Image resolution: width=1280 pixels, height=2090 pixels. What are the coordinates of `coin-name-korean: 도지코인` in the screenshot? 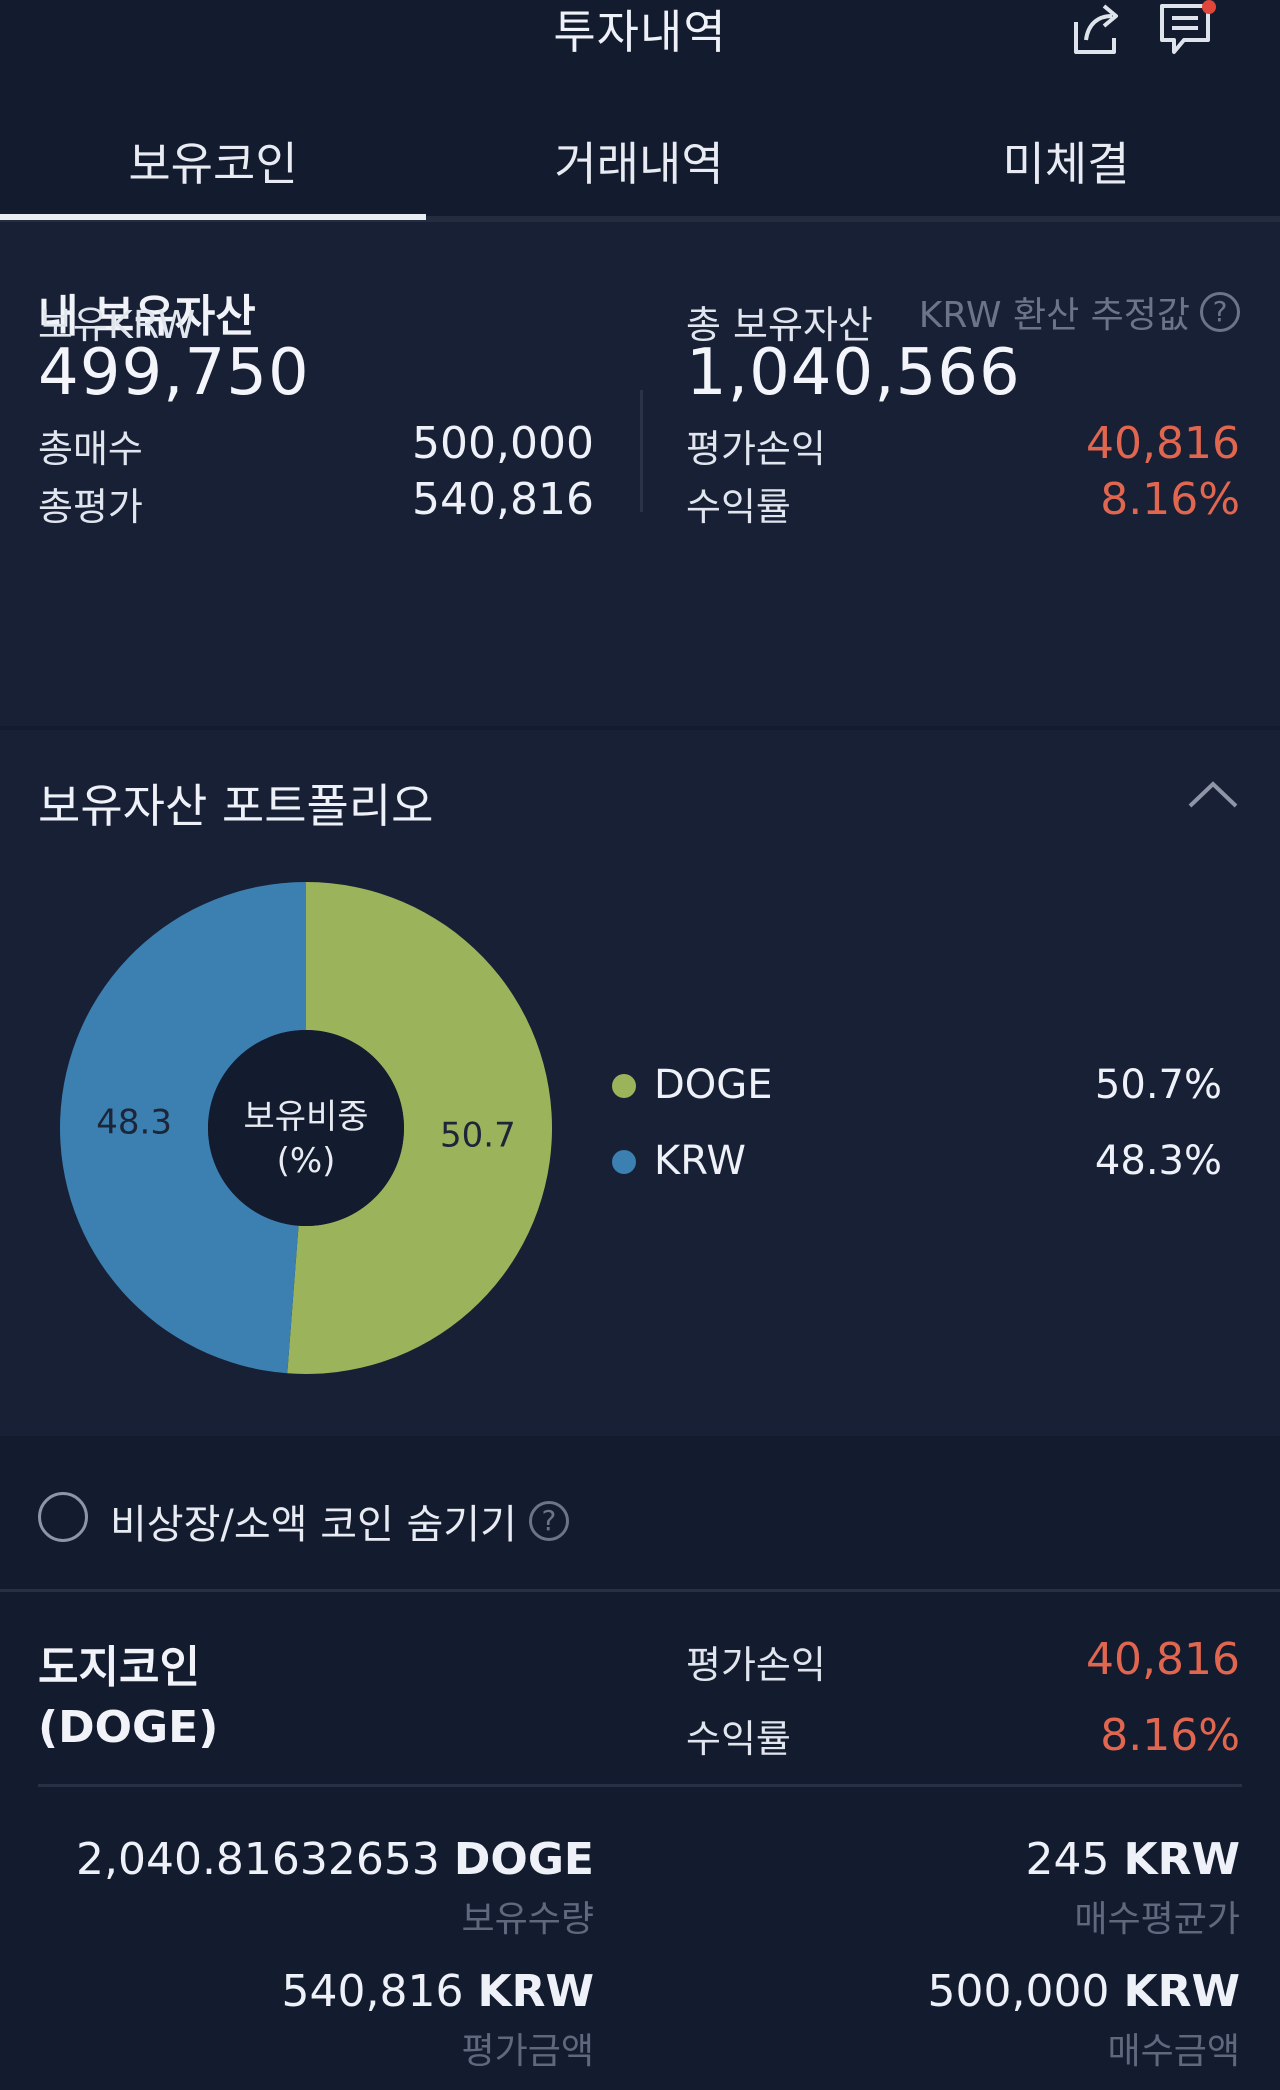 It's located at (119, 1667).